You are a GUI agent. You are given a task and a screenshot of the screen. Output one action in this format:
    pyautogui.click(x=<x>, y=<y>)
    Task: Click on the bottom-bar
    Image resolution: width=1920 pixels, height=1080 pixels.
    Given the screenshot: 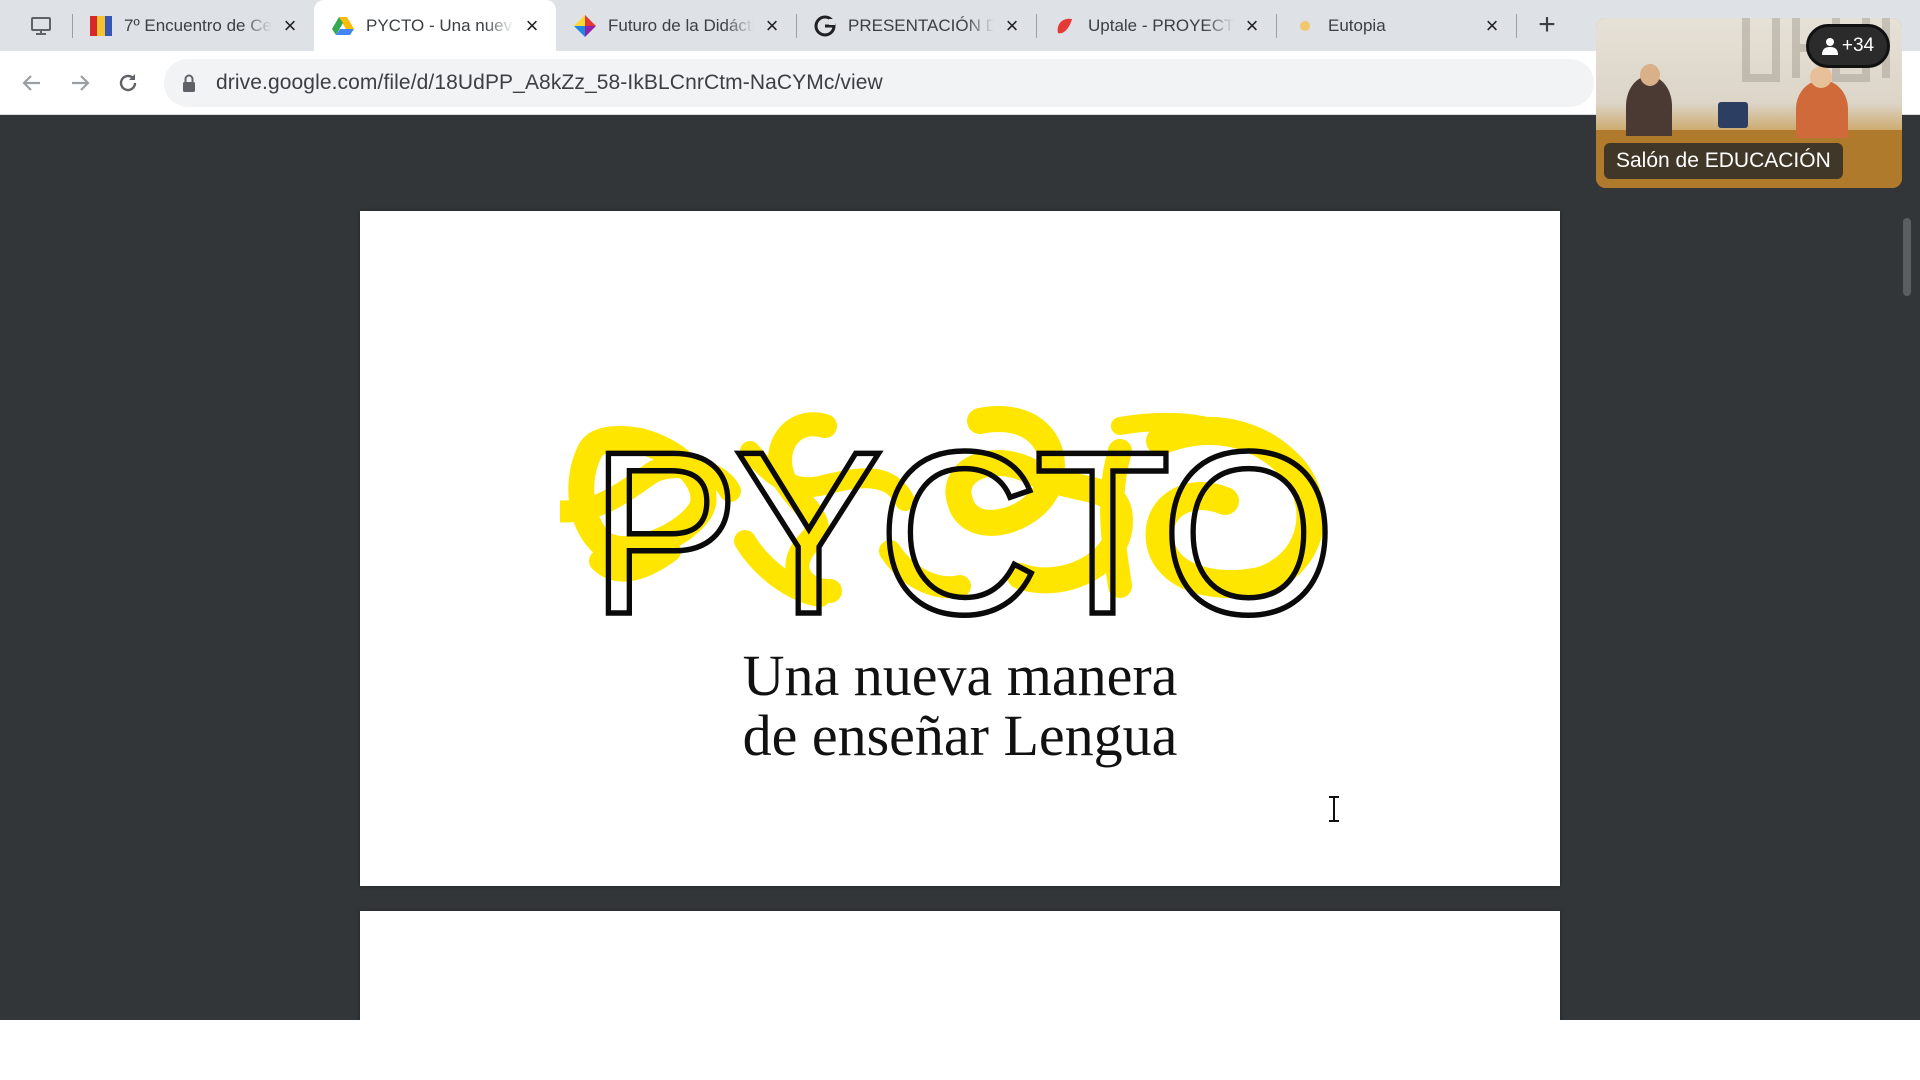 What is the action you would take?
    pyautogui.click(x=960, y=1050)
    